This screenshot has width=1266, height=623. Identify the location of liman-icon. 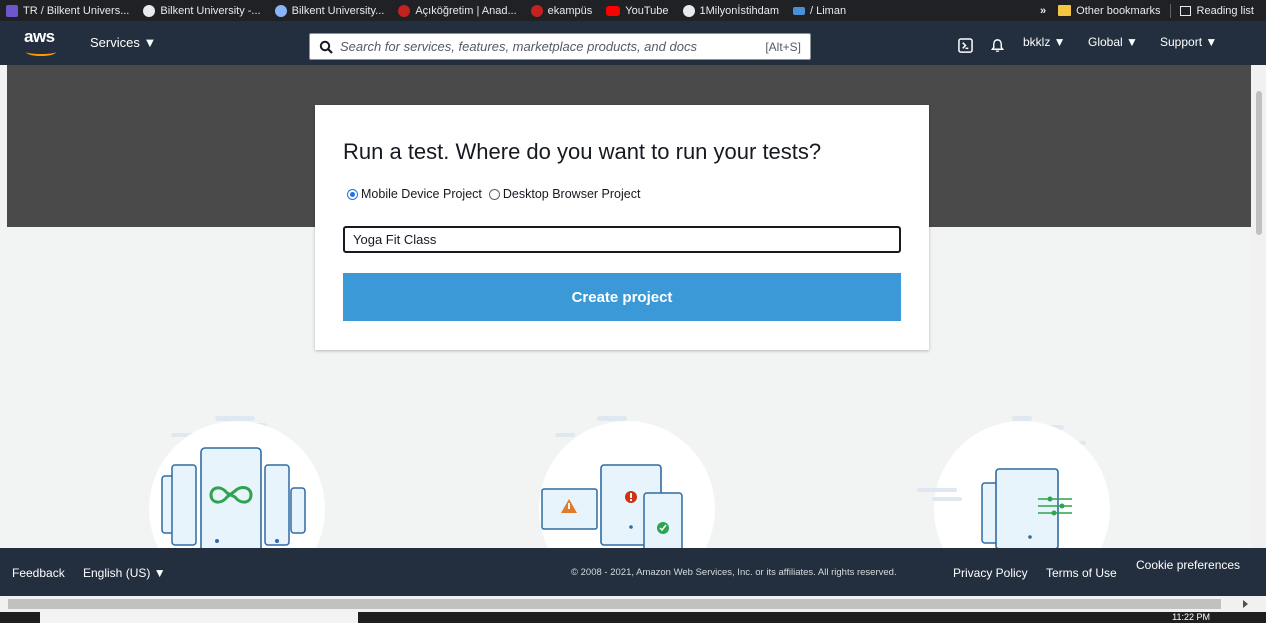
(798, 10).